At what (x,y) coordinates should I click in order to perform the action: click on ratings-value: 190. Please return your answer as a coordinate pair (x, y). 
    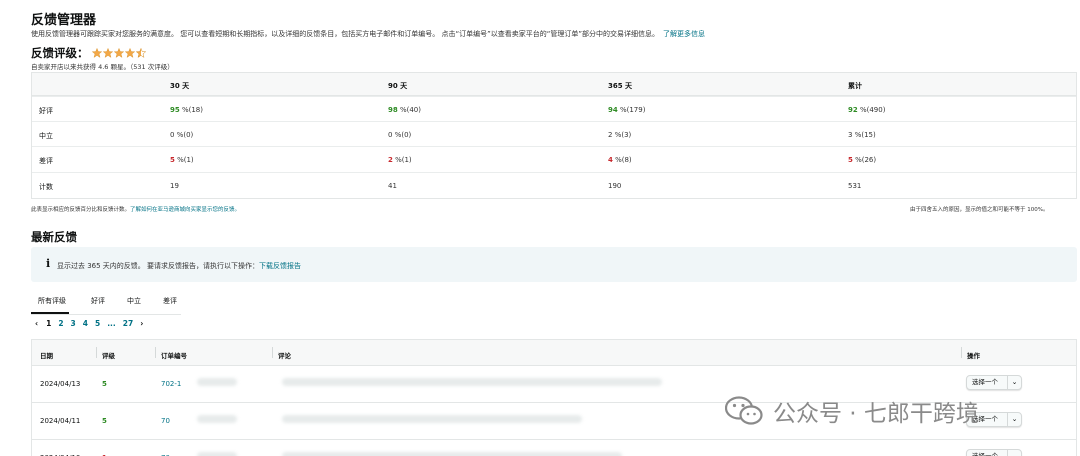
    Looking at the image, I should click on (615, 186).